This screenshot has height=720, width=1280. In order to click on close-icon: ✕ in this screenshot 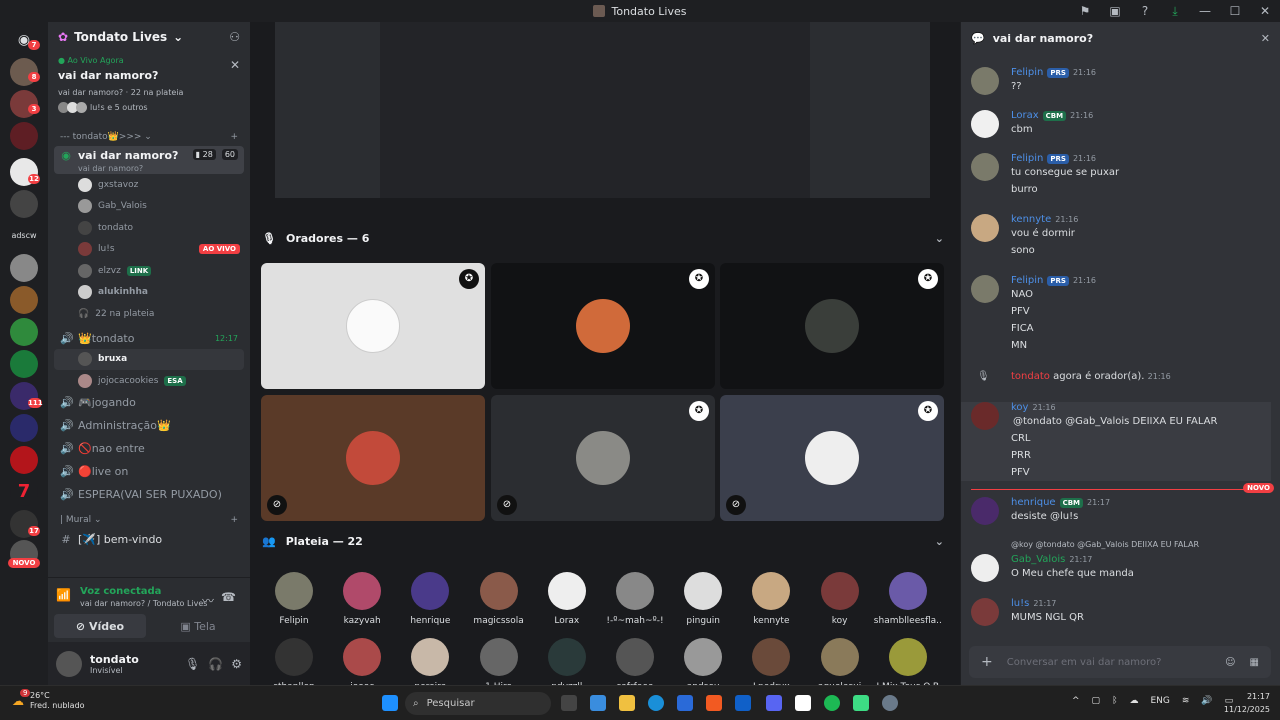, I will do `click(235, 65)`.